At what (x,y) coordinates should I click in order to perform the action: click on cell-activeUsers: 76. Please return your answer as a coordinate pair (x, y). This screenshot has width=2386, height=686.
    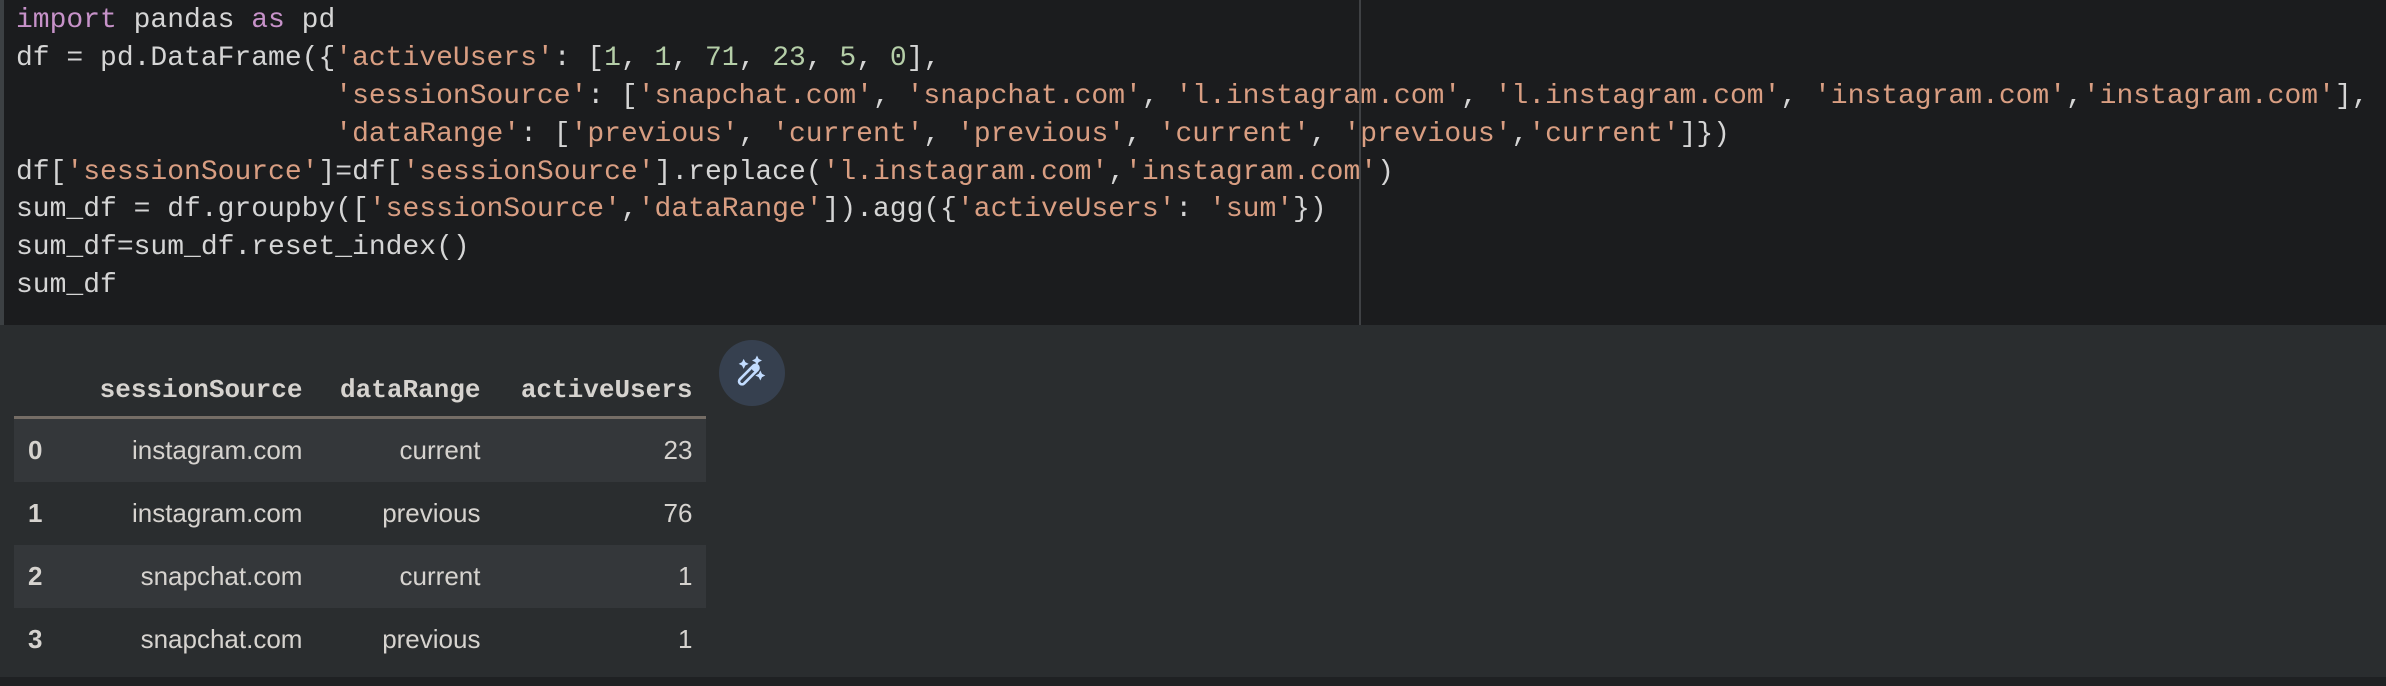
    Looking at the image, I should click on (600, 513).